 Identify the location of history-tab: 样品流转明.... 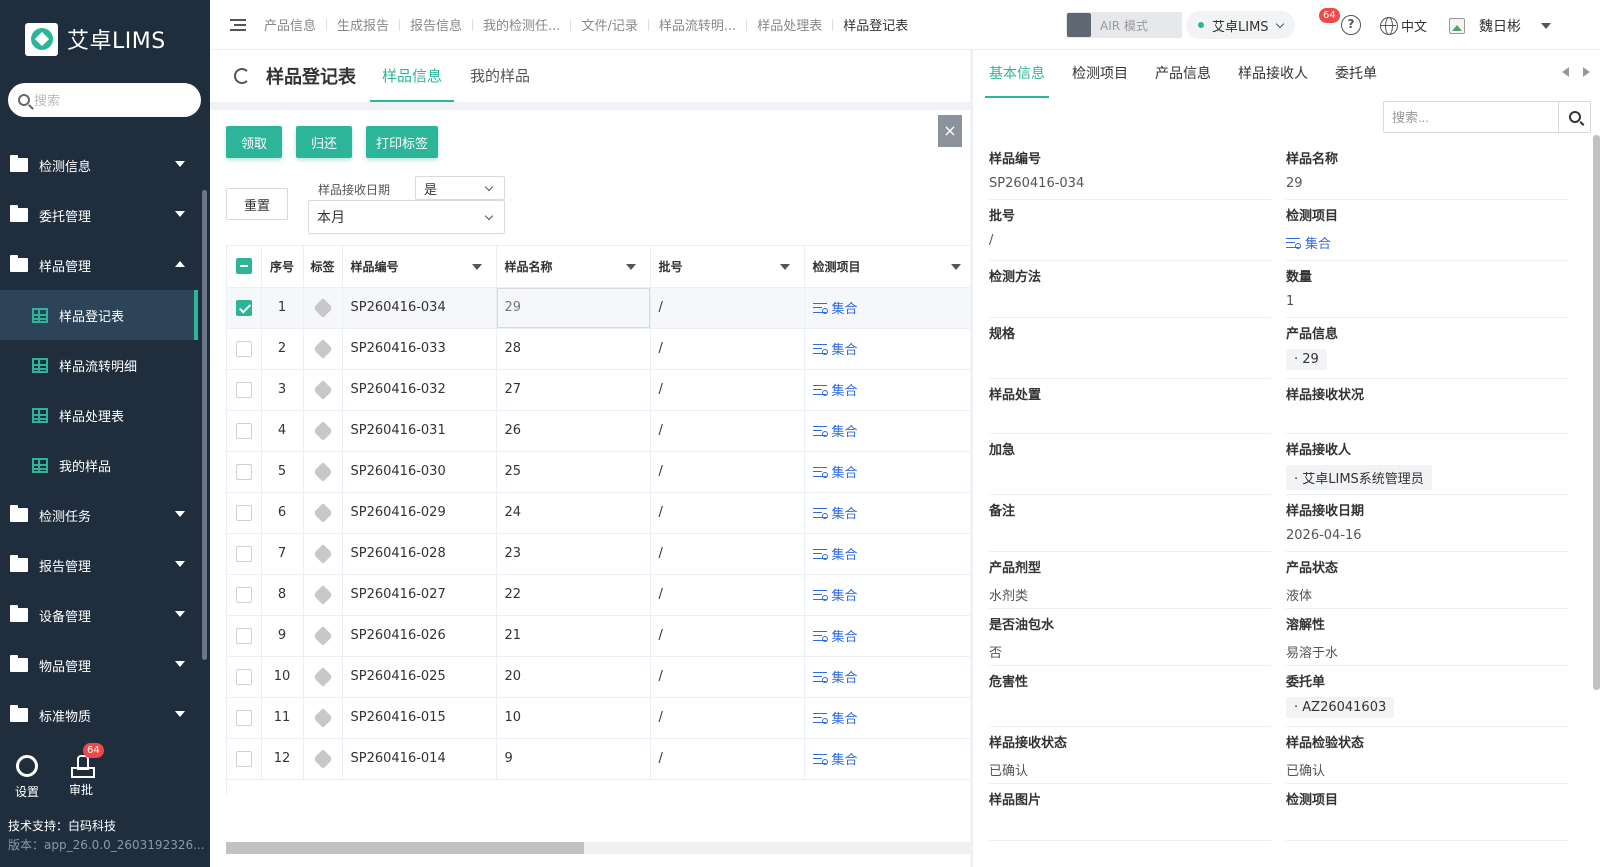
(697, 24).